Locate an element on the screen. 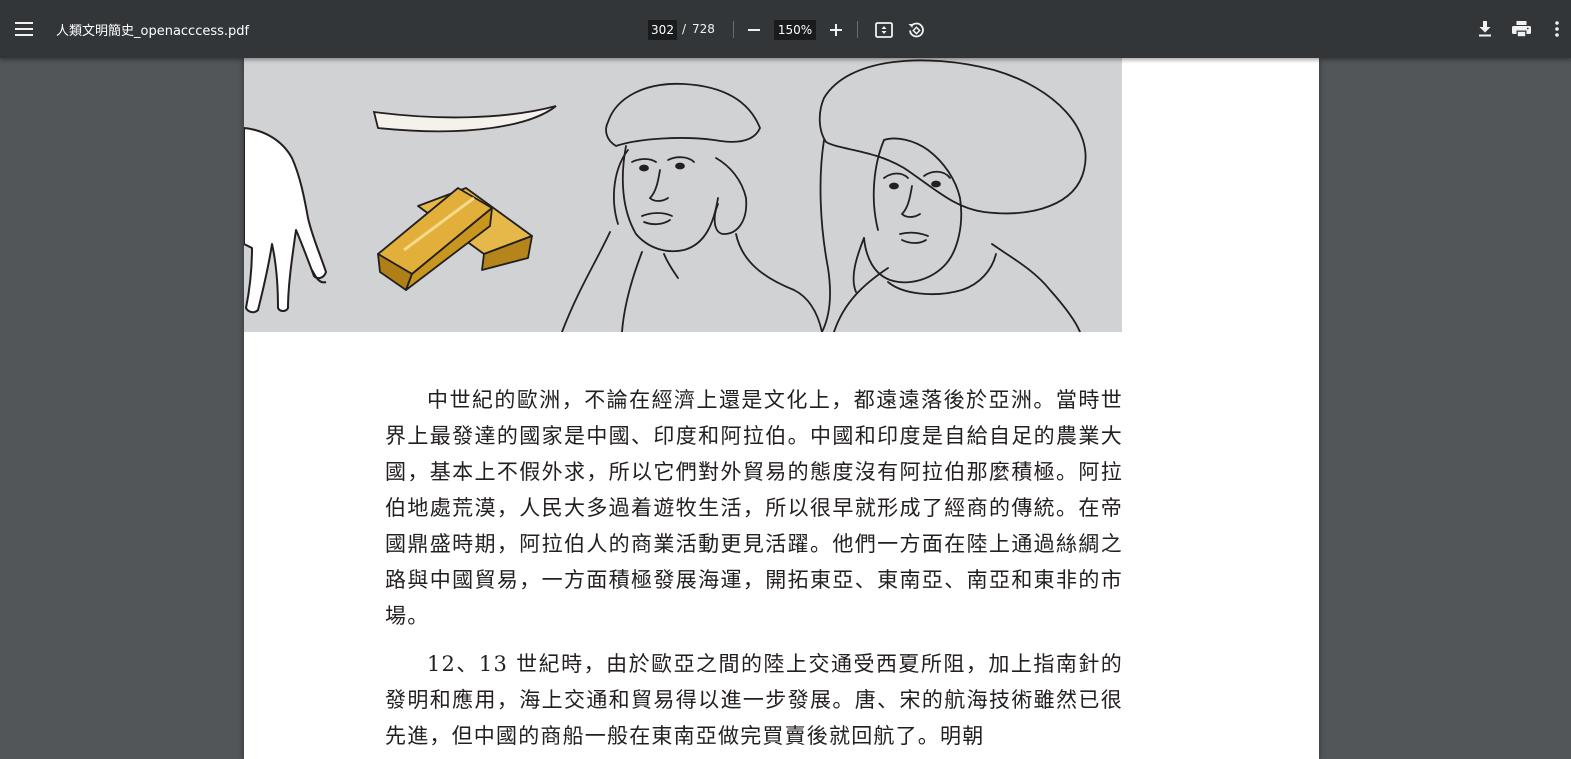 This screenshot has width=1571, height=759. print-button is located at coordinates (1521, 29).